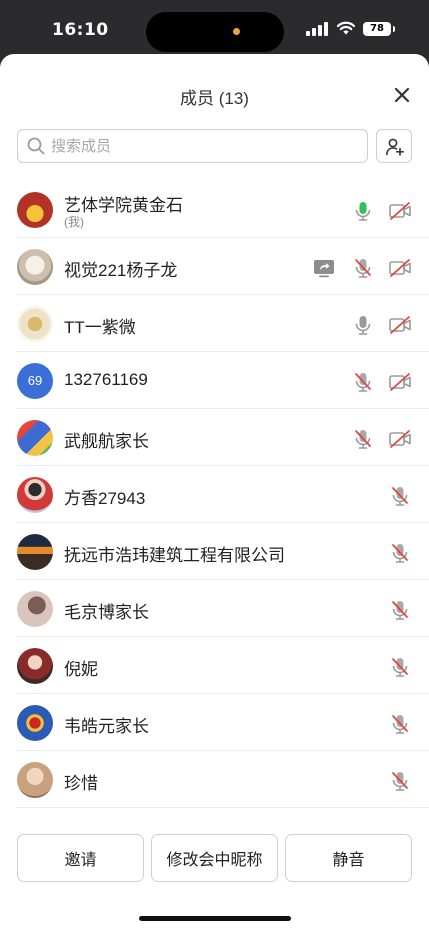  What do you see at coordinates (223, 323) in the screenshot?
I see `member-row: TT一紫微` at bounding box center [223, 323].